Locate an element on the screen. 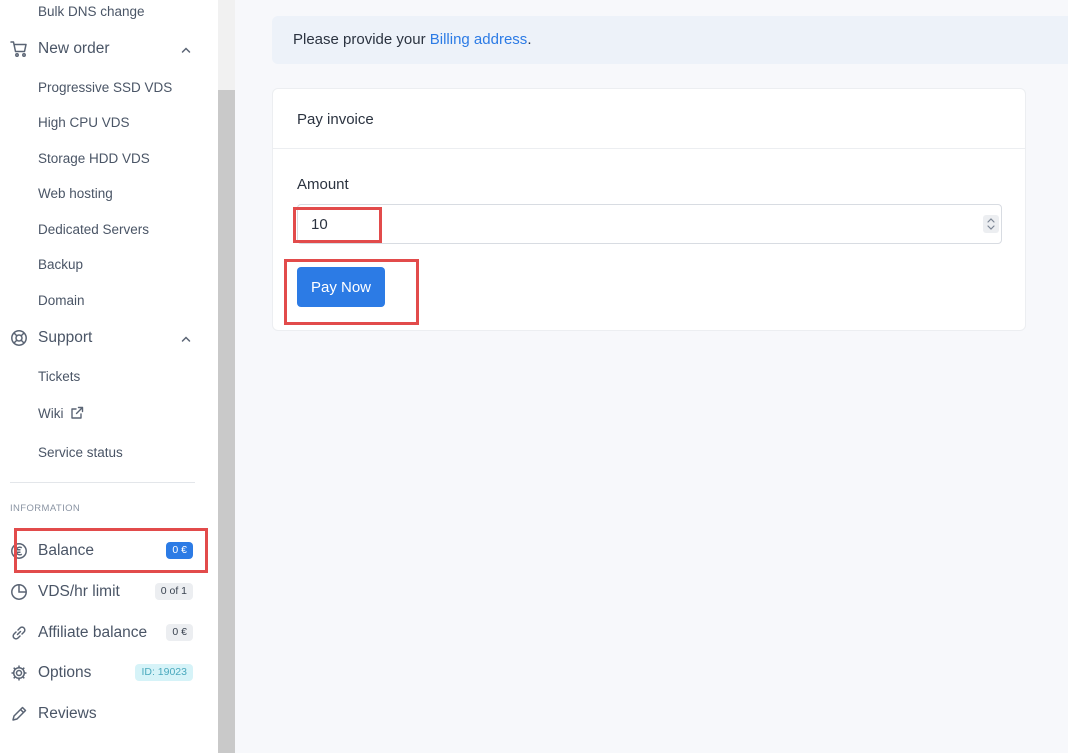  sidebar-item-affiliate-balance: Affiliate balance 0 € is located at coordinates (103, 633).